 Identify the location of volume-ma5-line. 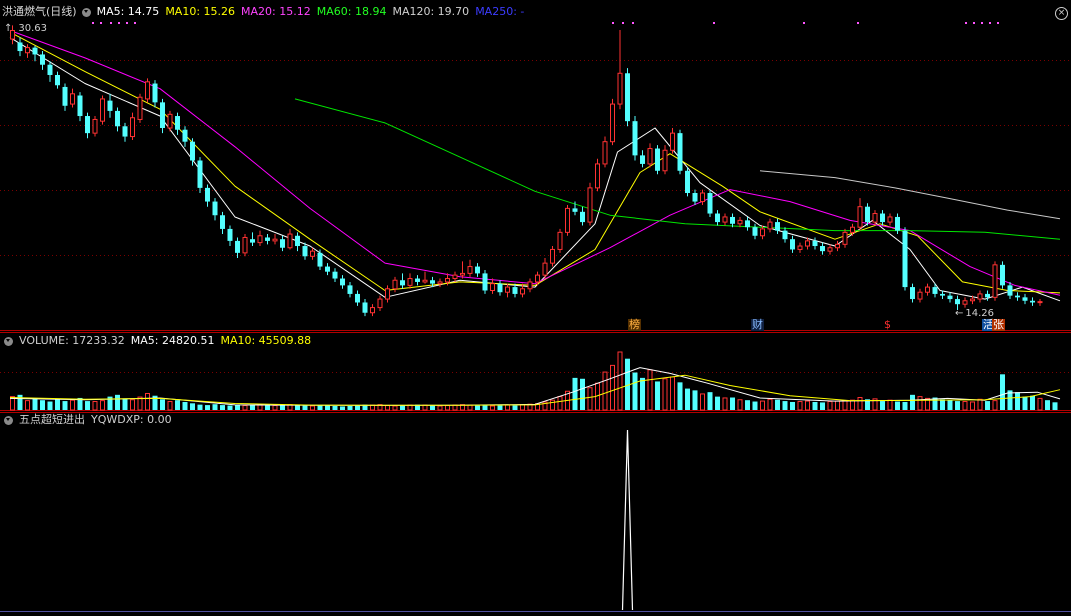
(535, 386).